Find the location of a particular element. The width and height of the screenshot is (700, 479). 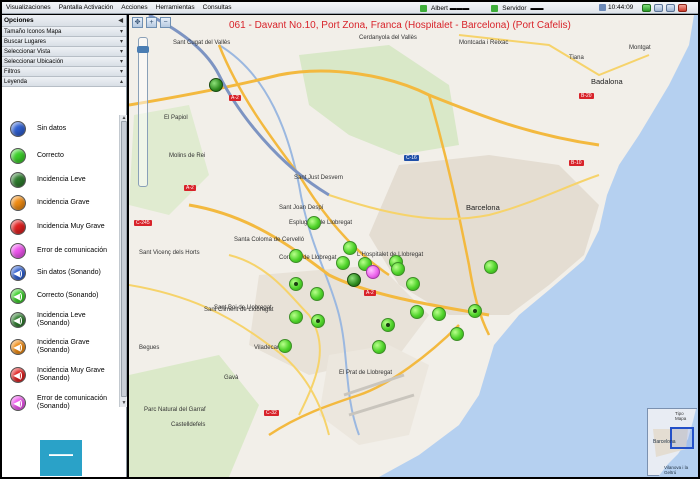

zoom-in-tool-icon: + is located at coordinates (151, 22).